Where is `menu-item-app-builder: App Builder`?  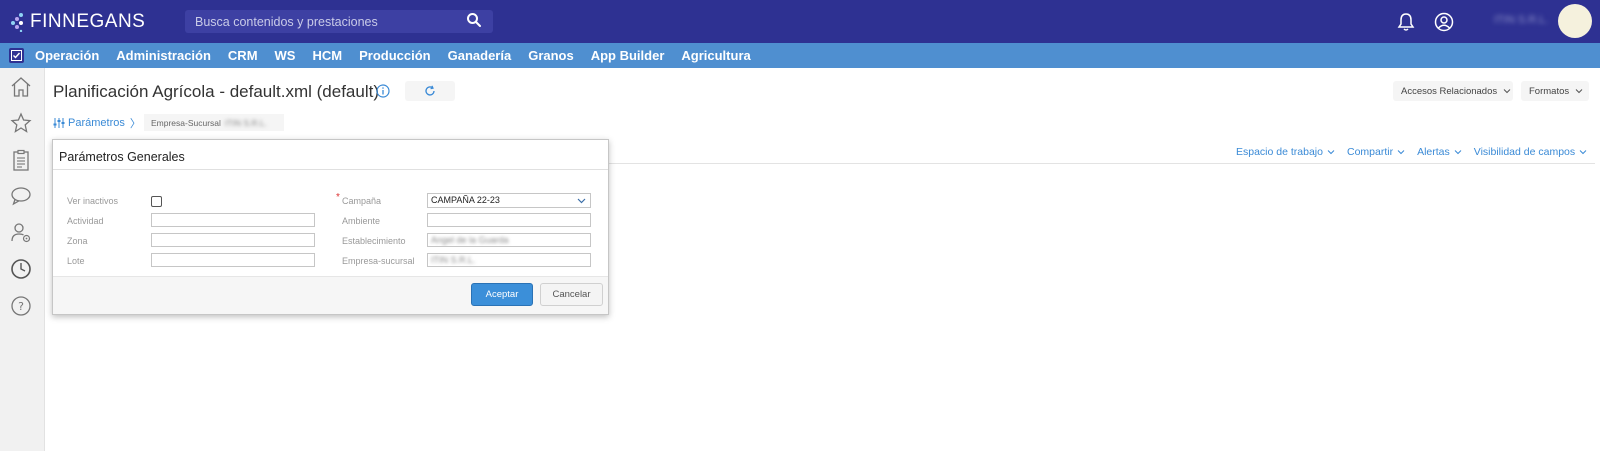 menu-item-app-builder: App Builder is located at coordinates (628, 55).